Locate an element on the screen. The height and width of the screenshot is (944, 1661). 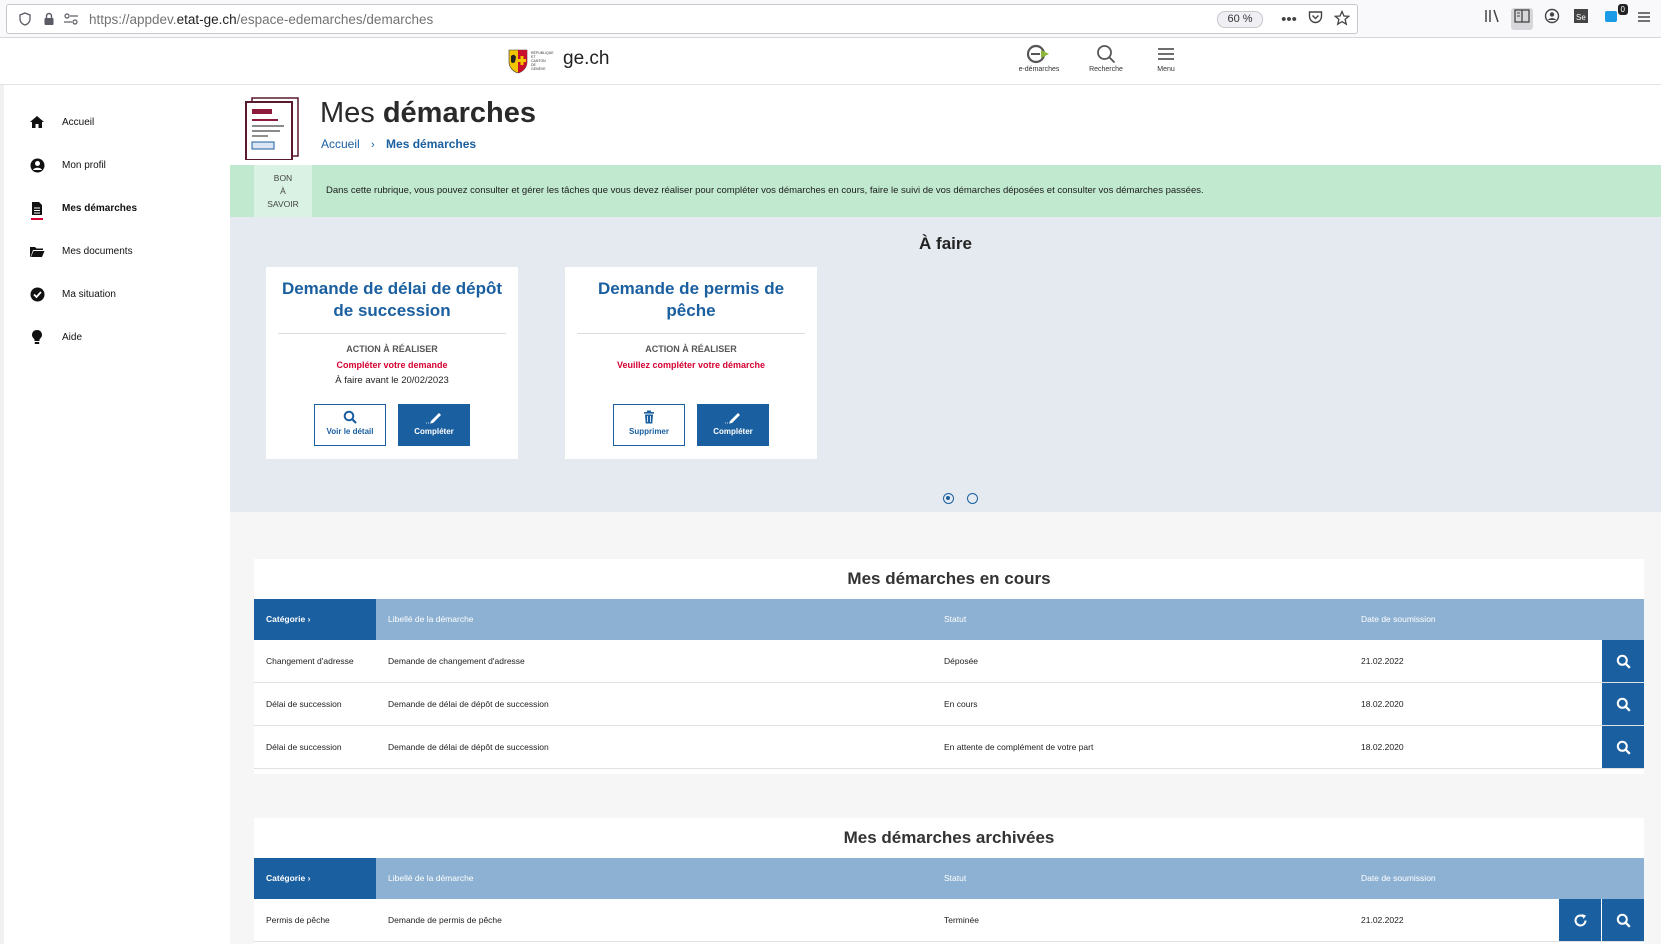
cell-libelle: Demande de permis de pêche is located at coordinates (445, 920).